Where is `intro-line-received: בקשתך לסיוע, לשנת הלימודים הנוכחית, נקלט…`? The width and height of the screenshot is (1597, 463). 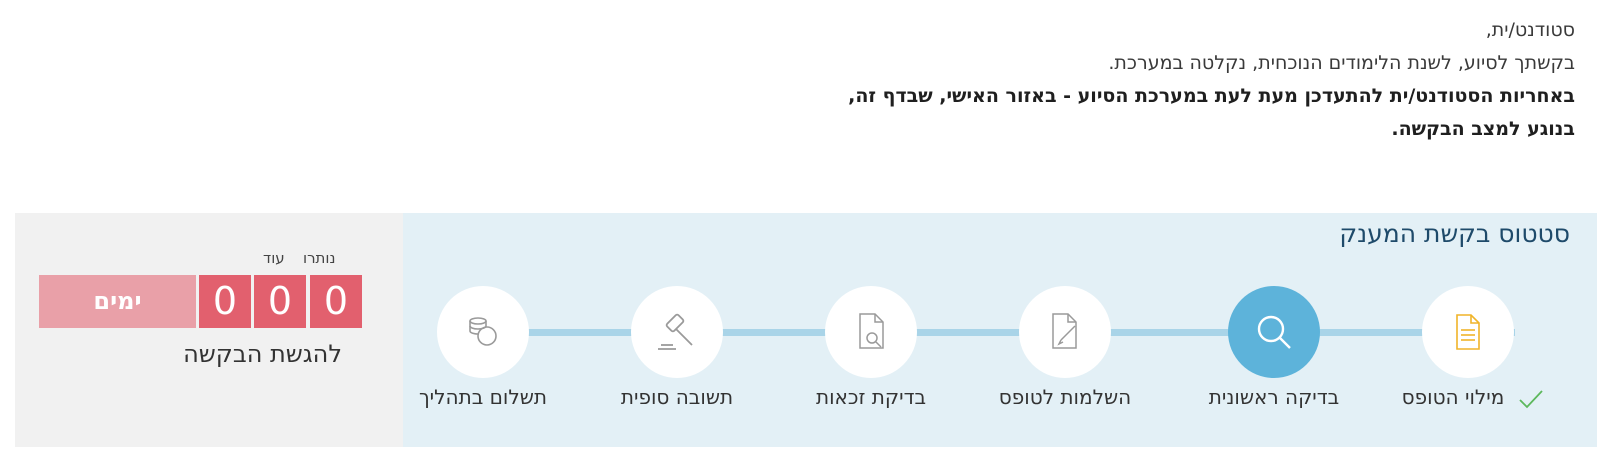 intro-line-received: בקשתך לסיוע, לשנת הלימודים הנוכחית, נקלט… is located at coordinates (1341, 63).